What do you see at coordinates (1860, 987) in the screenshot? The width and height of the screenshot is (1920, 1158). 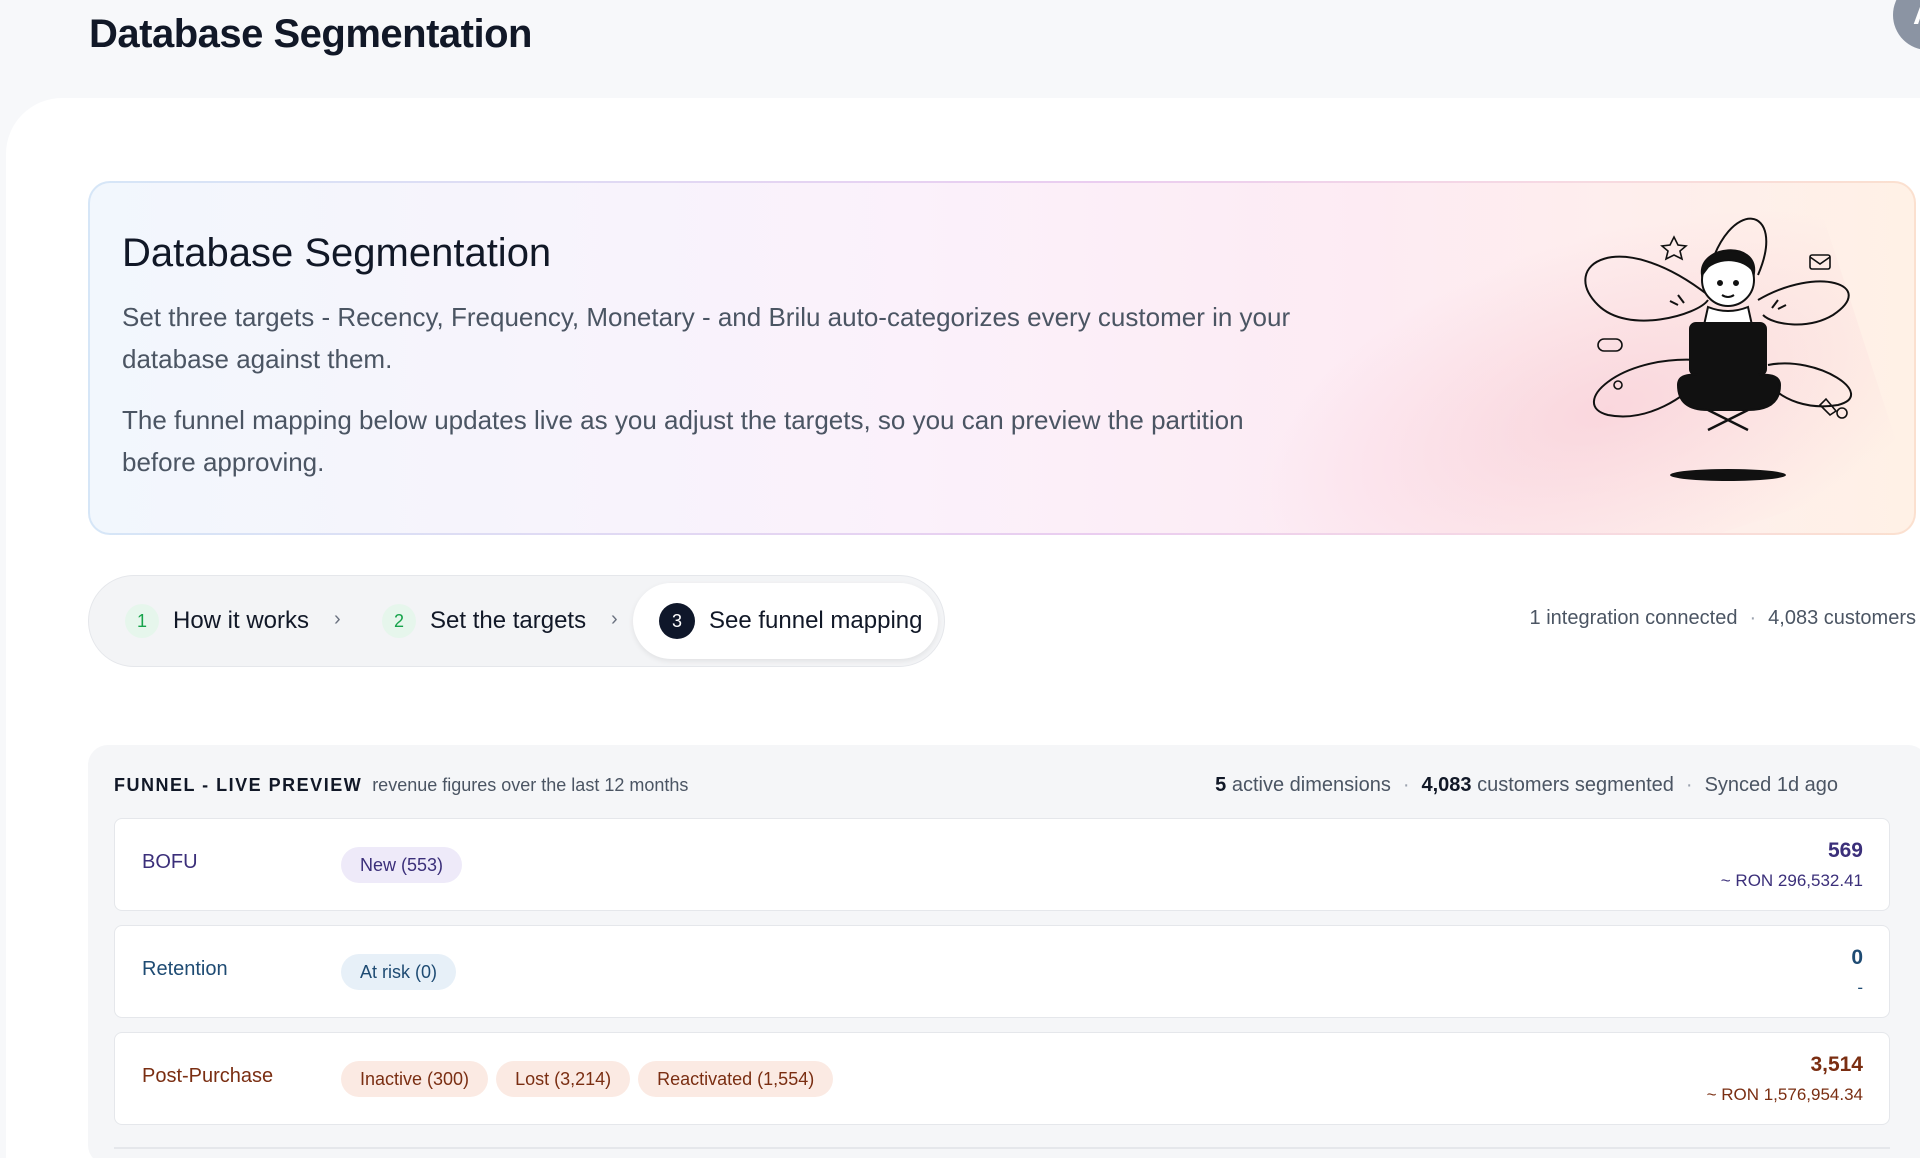 I see `stage-revenue: -` at bounding box center [1860, 987].